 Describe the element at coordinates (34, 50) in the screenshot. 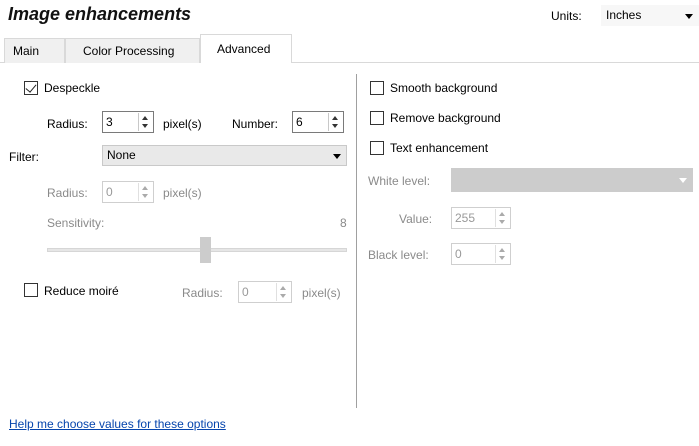

I see `tab-main: Main` at that location.